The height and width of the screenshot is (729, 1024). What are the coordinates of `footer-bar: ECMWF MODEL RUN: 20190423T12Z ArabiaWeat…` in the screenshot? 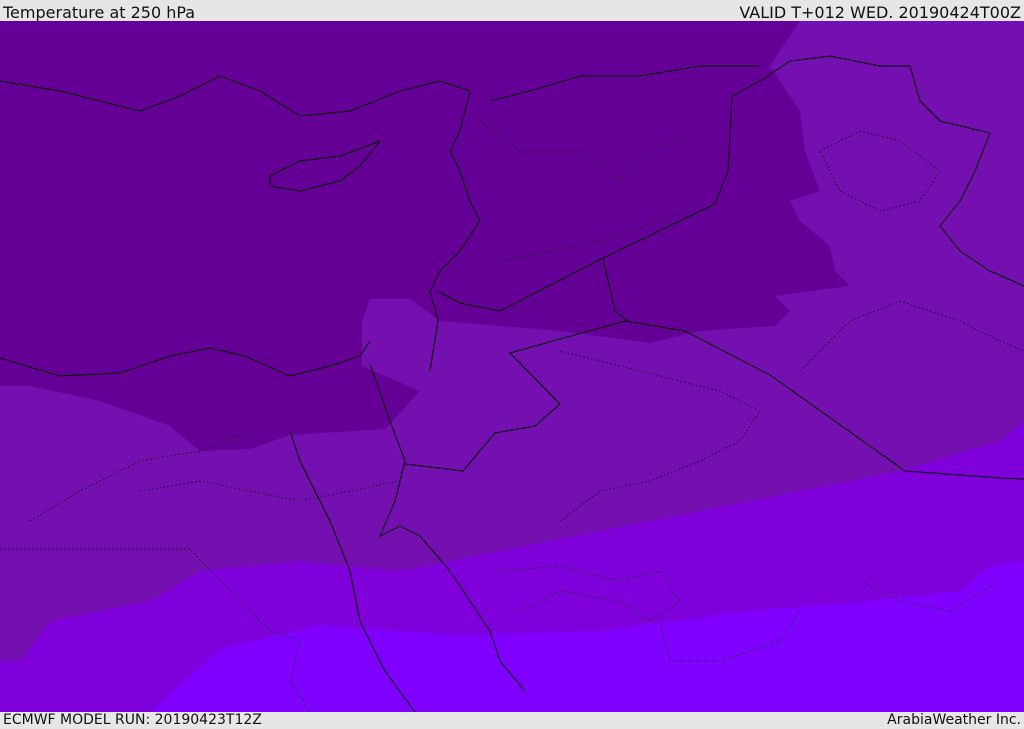 It's located at (512, 720).